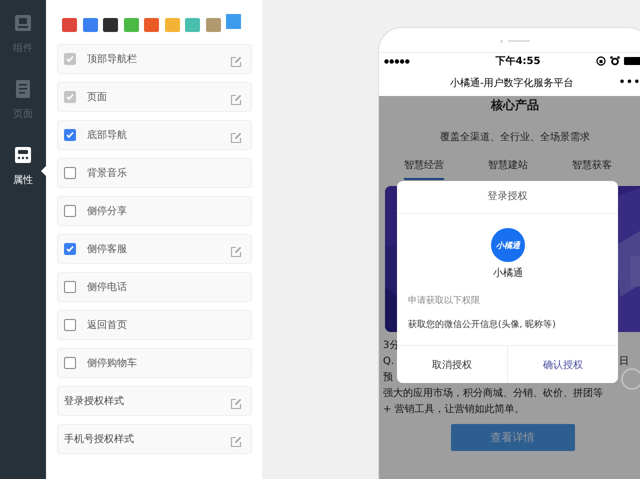  I want to click on setting-label: 页面, so click(97, 97).